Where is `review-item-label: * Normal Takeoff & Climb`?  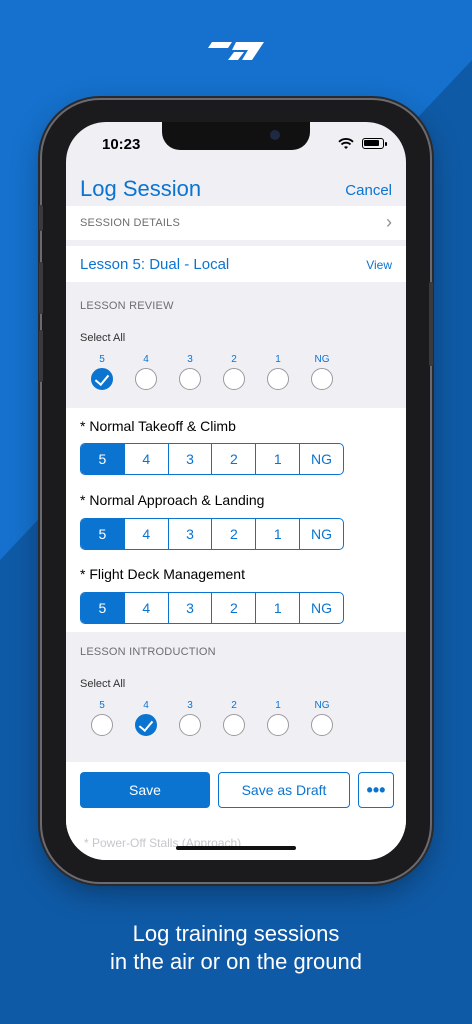 review-item-label: * Normal Takeoff & Climb is located at coordinates (158, 426).